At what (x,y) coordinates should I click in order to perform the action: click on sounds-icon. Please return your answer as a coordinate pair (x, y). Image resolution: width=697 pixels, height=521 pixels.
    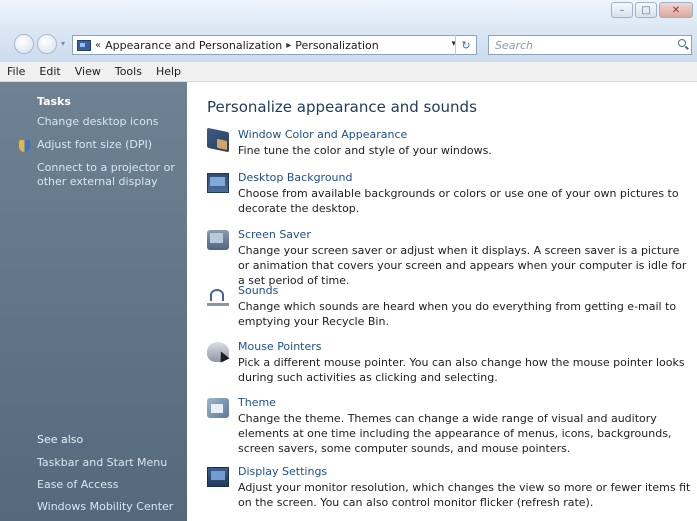
    Looking at the image, I should click on (218, 296).